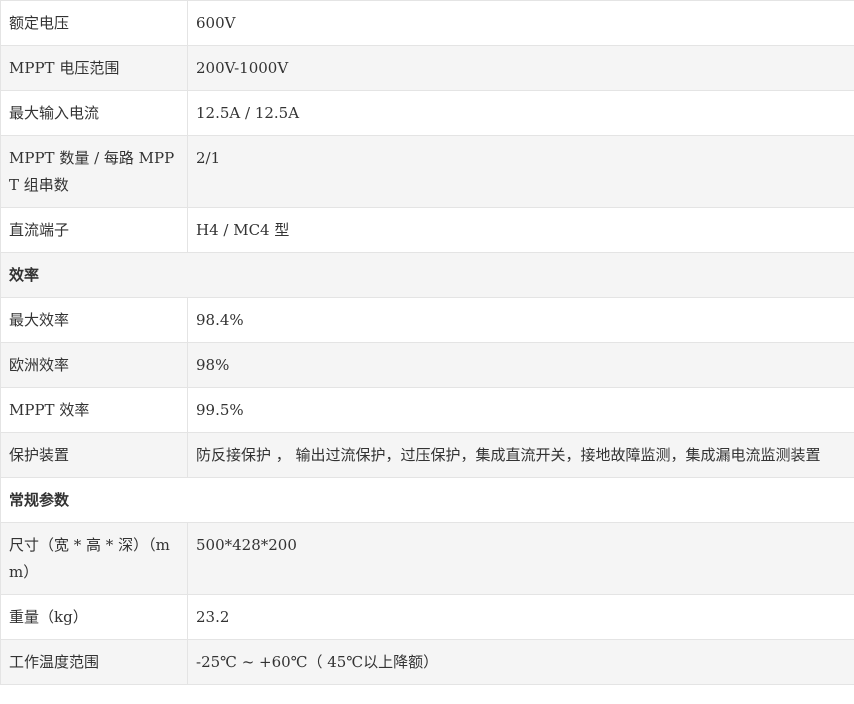  What do you see at coordinates (94, 662) in the screenshot?
I see `param-label: 工作温度范围` at bounding box center [94, 662].